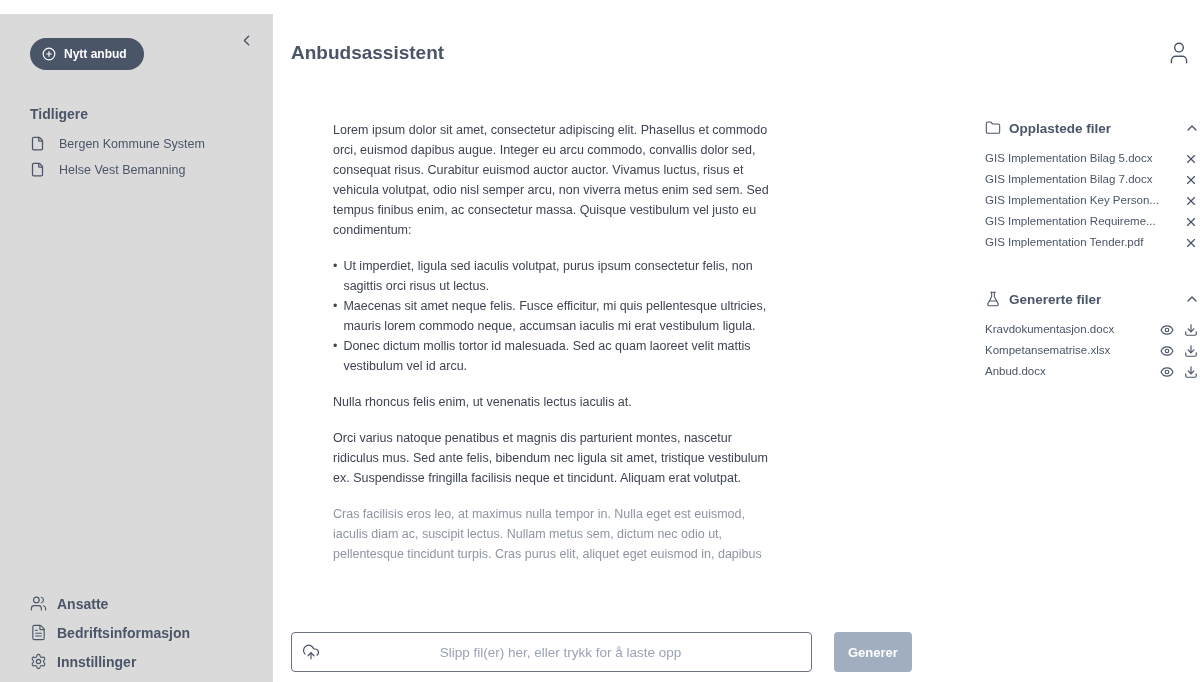 The width and height of the screenshot is (1200, 682). What do you see at coordinates (551, 458) in the screenshot?
I see `paragraph: Orci varius natoque penatibus et magnis dis parturient montes, nascetur ridiculus mus. Sed ante felis, bibendum nec ligula sit amet, tristique vestibulum ex. Suspendisse fringilla facilisis neque et tincidunt. Aliquam erat volutpat.` at bounding box center [551, 458].